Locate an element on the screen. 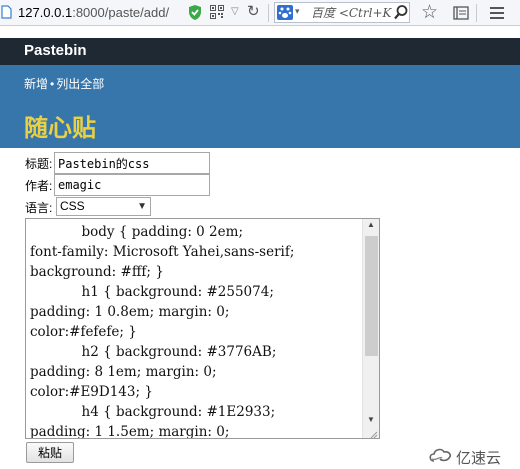 This screenshot has width=520, height=469. scroll-thumb is located at coordinates (371, 296).